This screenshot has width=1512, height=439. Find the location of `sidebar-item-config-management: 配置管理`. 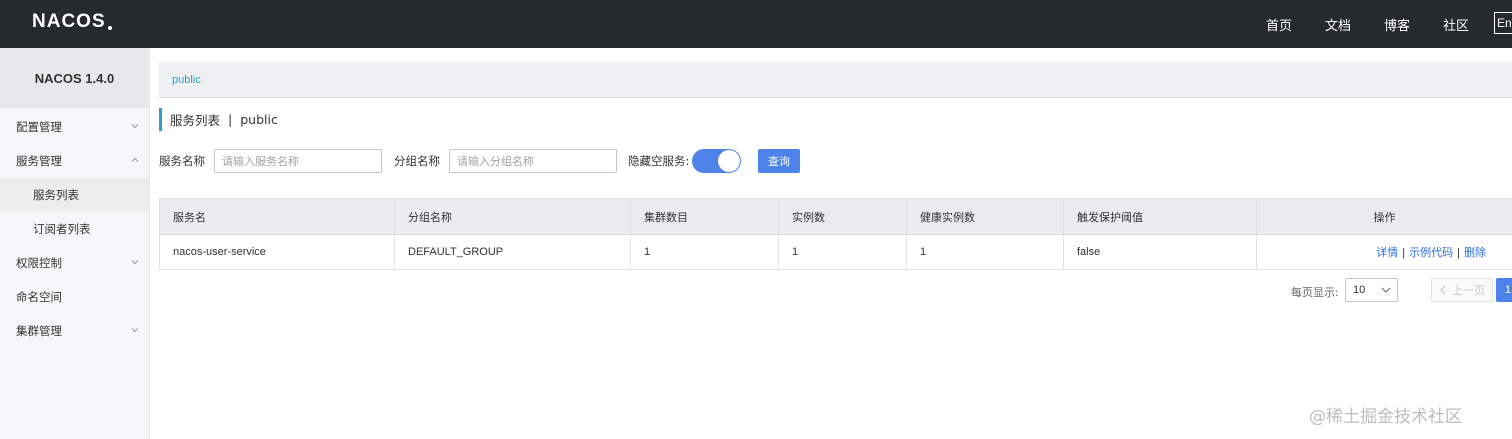

sidebar-item-config-management: 配置管理 is located at coordinates (74, 127).